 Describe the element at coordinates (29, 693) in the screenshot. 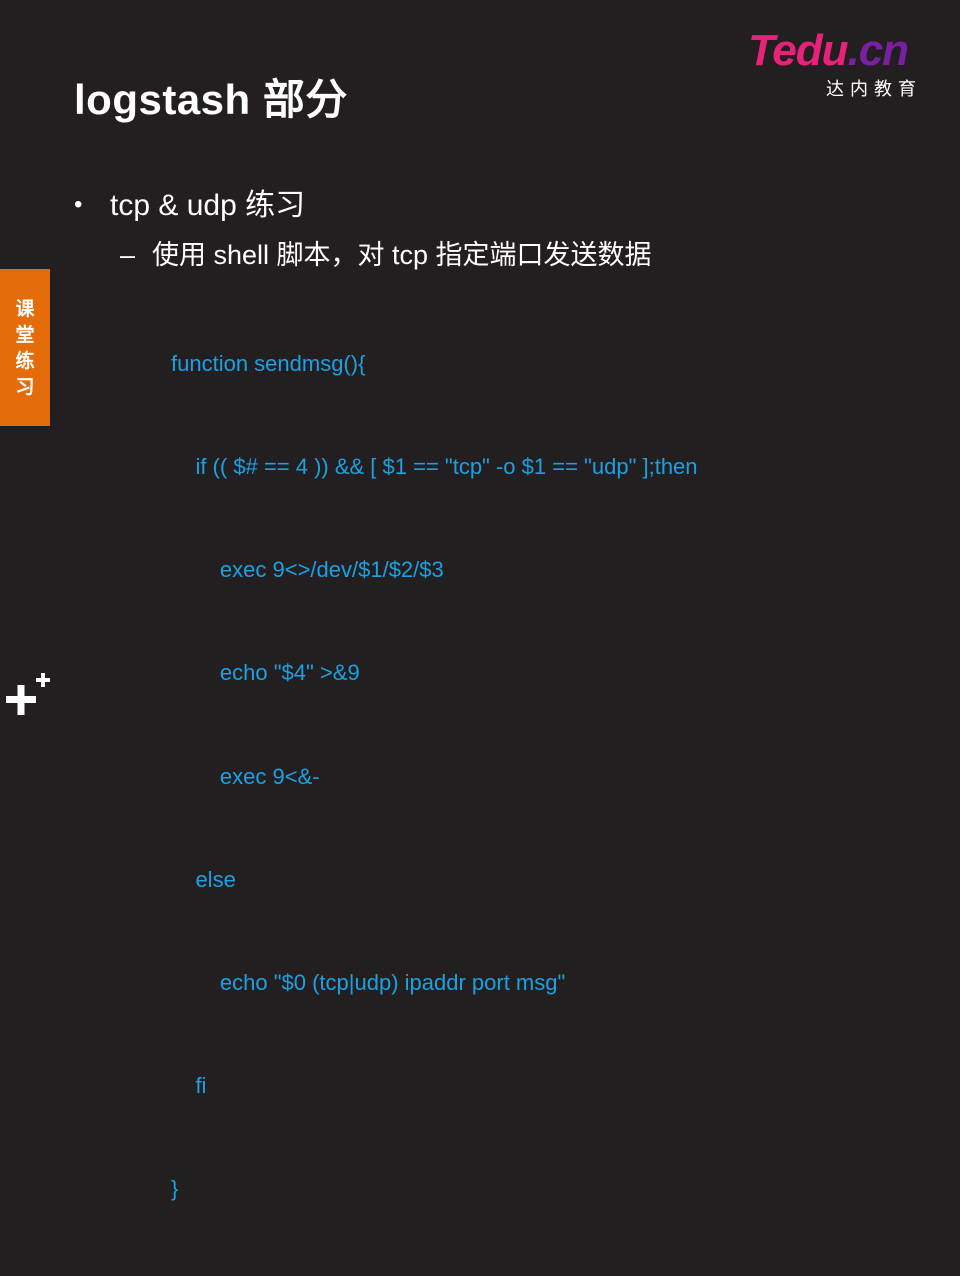

I see `plus-icon` at that location.